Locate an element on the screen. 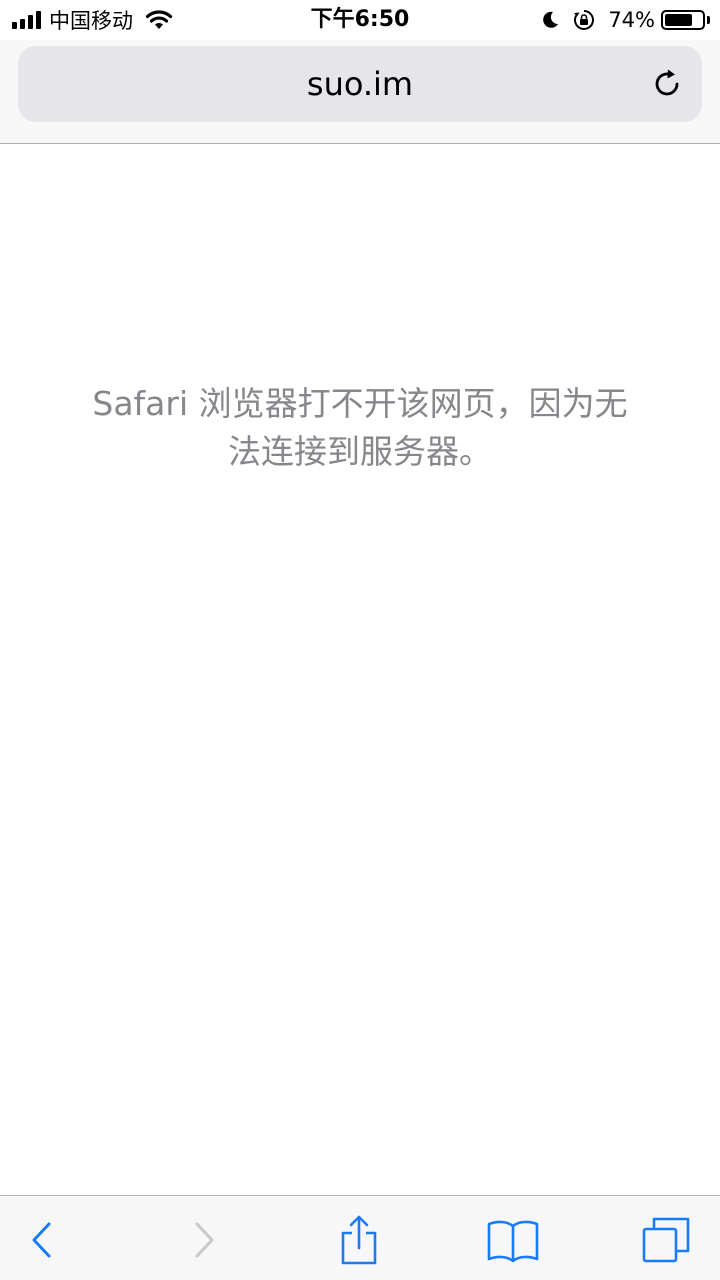  back-icon is located at coordinates (41, 1240).